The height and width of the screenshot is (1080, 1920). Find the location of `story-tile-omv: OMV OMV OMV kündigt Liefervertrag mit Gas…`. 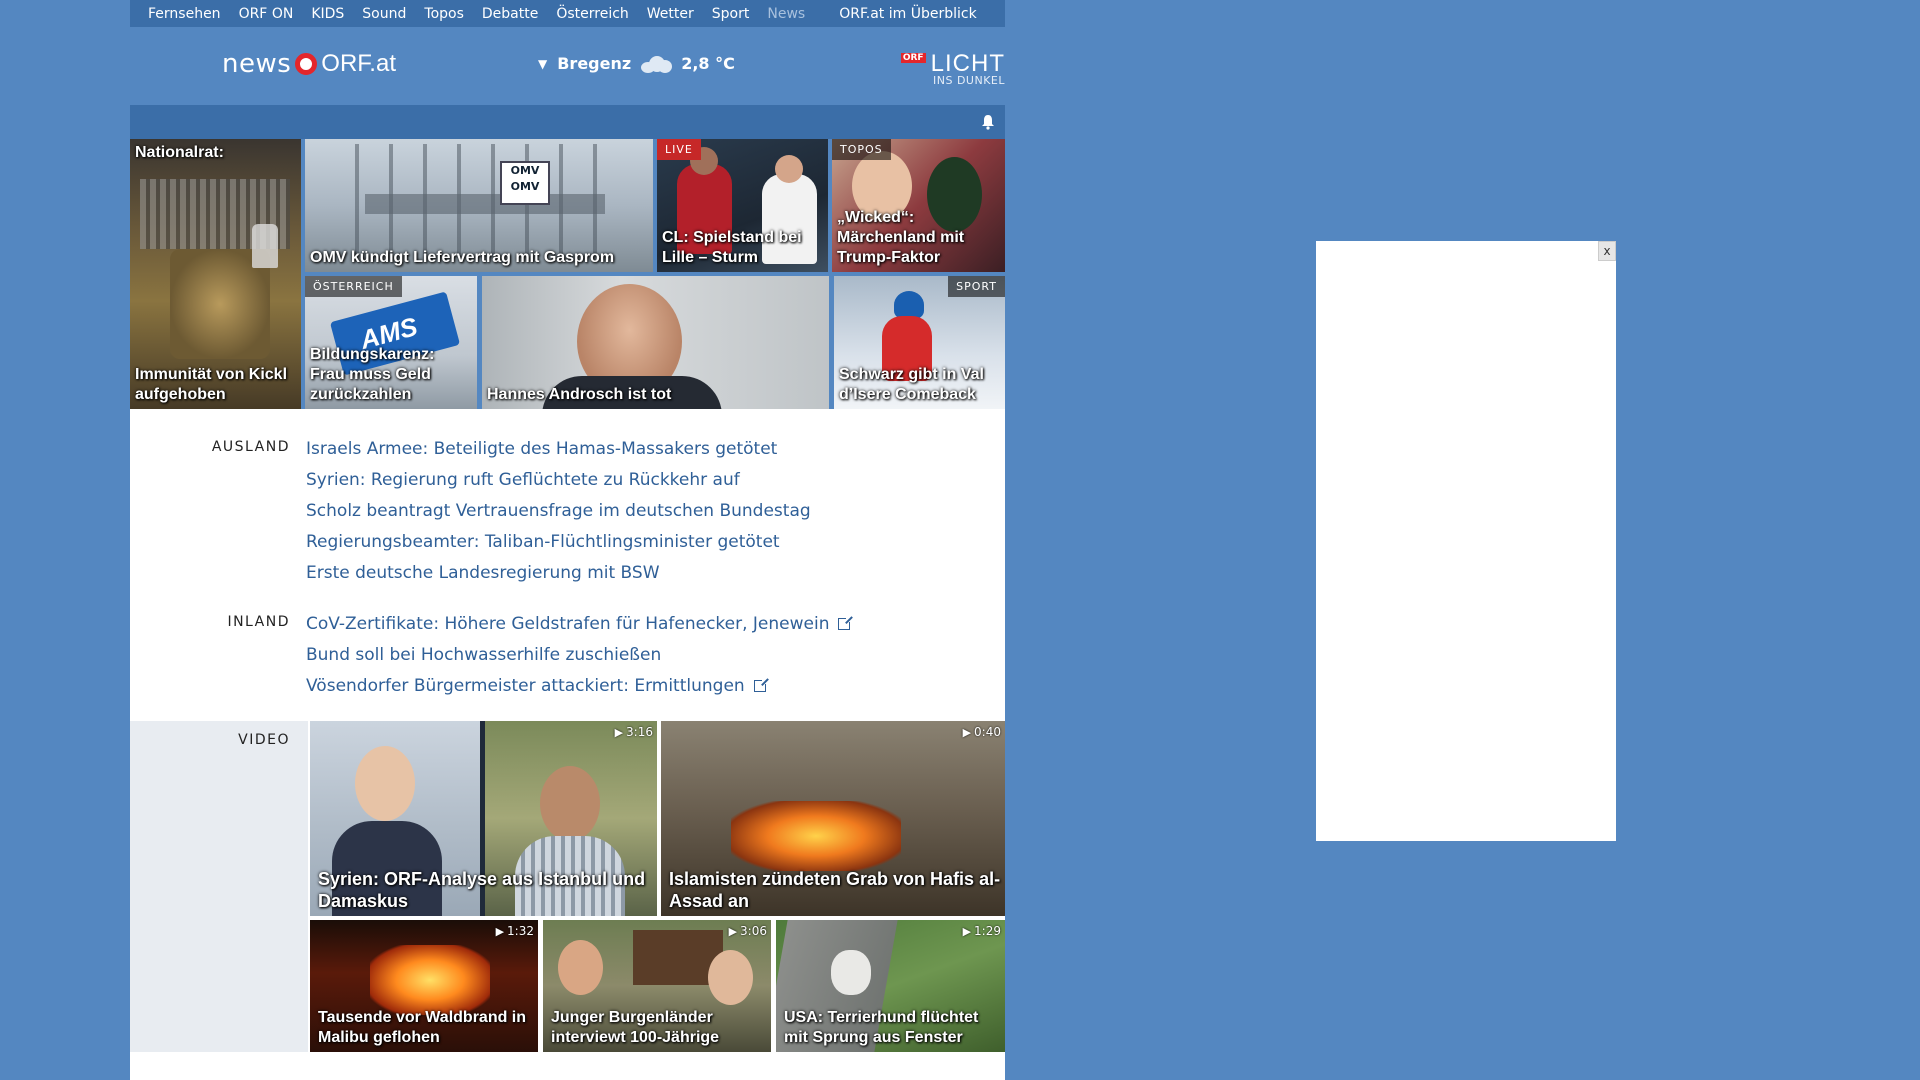

story-tile-omv: OMV OMV OMV kündigt Liefervertrag mit Gas… is located at coordinates (479, 205).